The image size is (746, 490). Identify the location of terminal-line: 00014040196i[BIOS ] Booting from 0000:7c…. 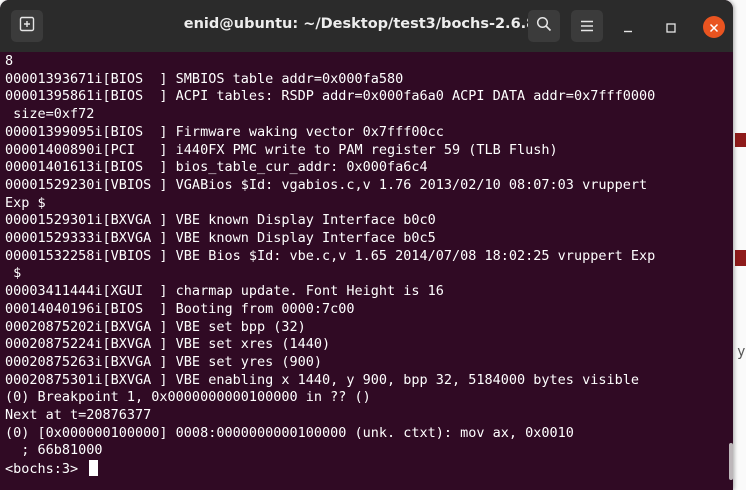
(180, 308).